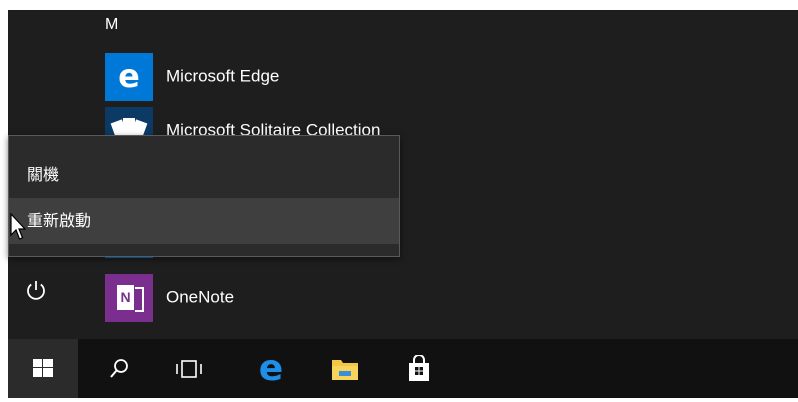  Describe the element at coordinates (18, 226) in the screenshot. I see `mouse-cursor-icon` at that location.